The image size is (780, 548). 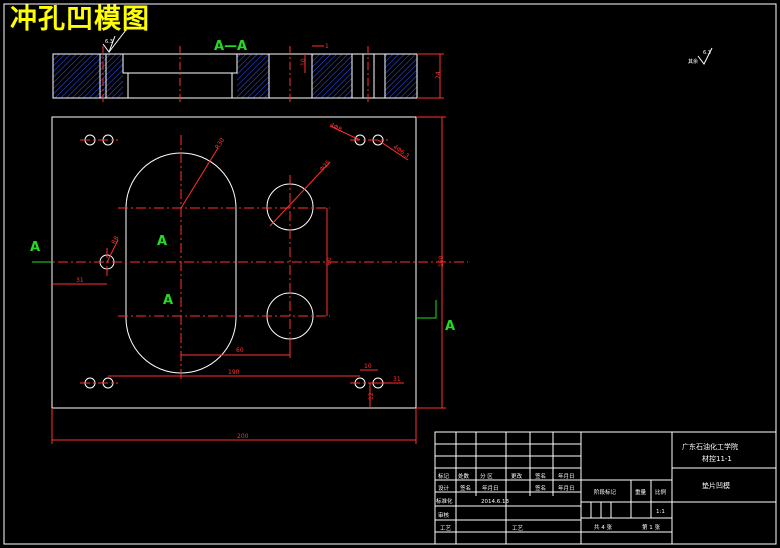 I want to click on roughness-value-corner: 6.3, so click(x=707, y=53).